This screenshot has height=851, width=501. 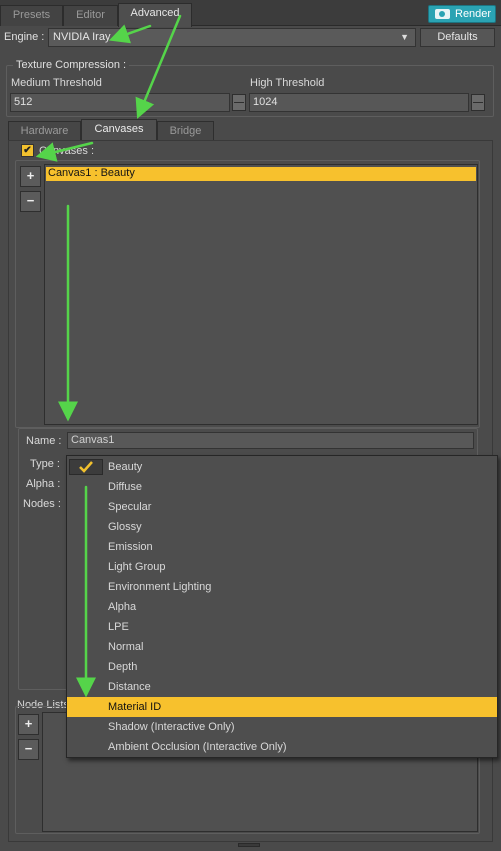 I want to click on dropdown-option-label: Beauty, so click(x=125, y=467).